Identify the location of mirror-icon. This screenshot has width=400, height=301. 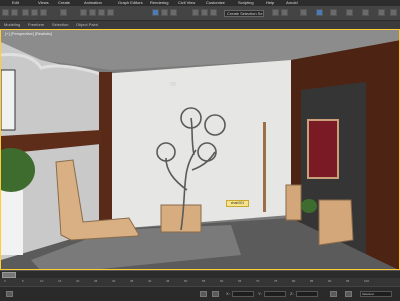
(275, 12).